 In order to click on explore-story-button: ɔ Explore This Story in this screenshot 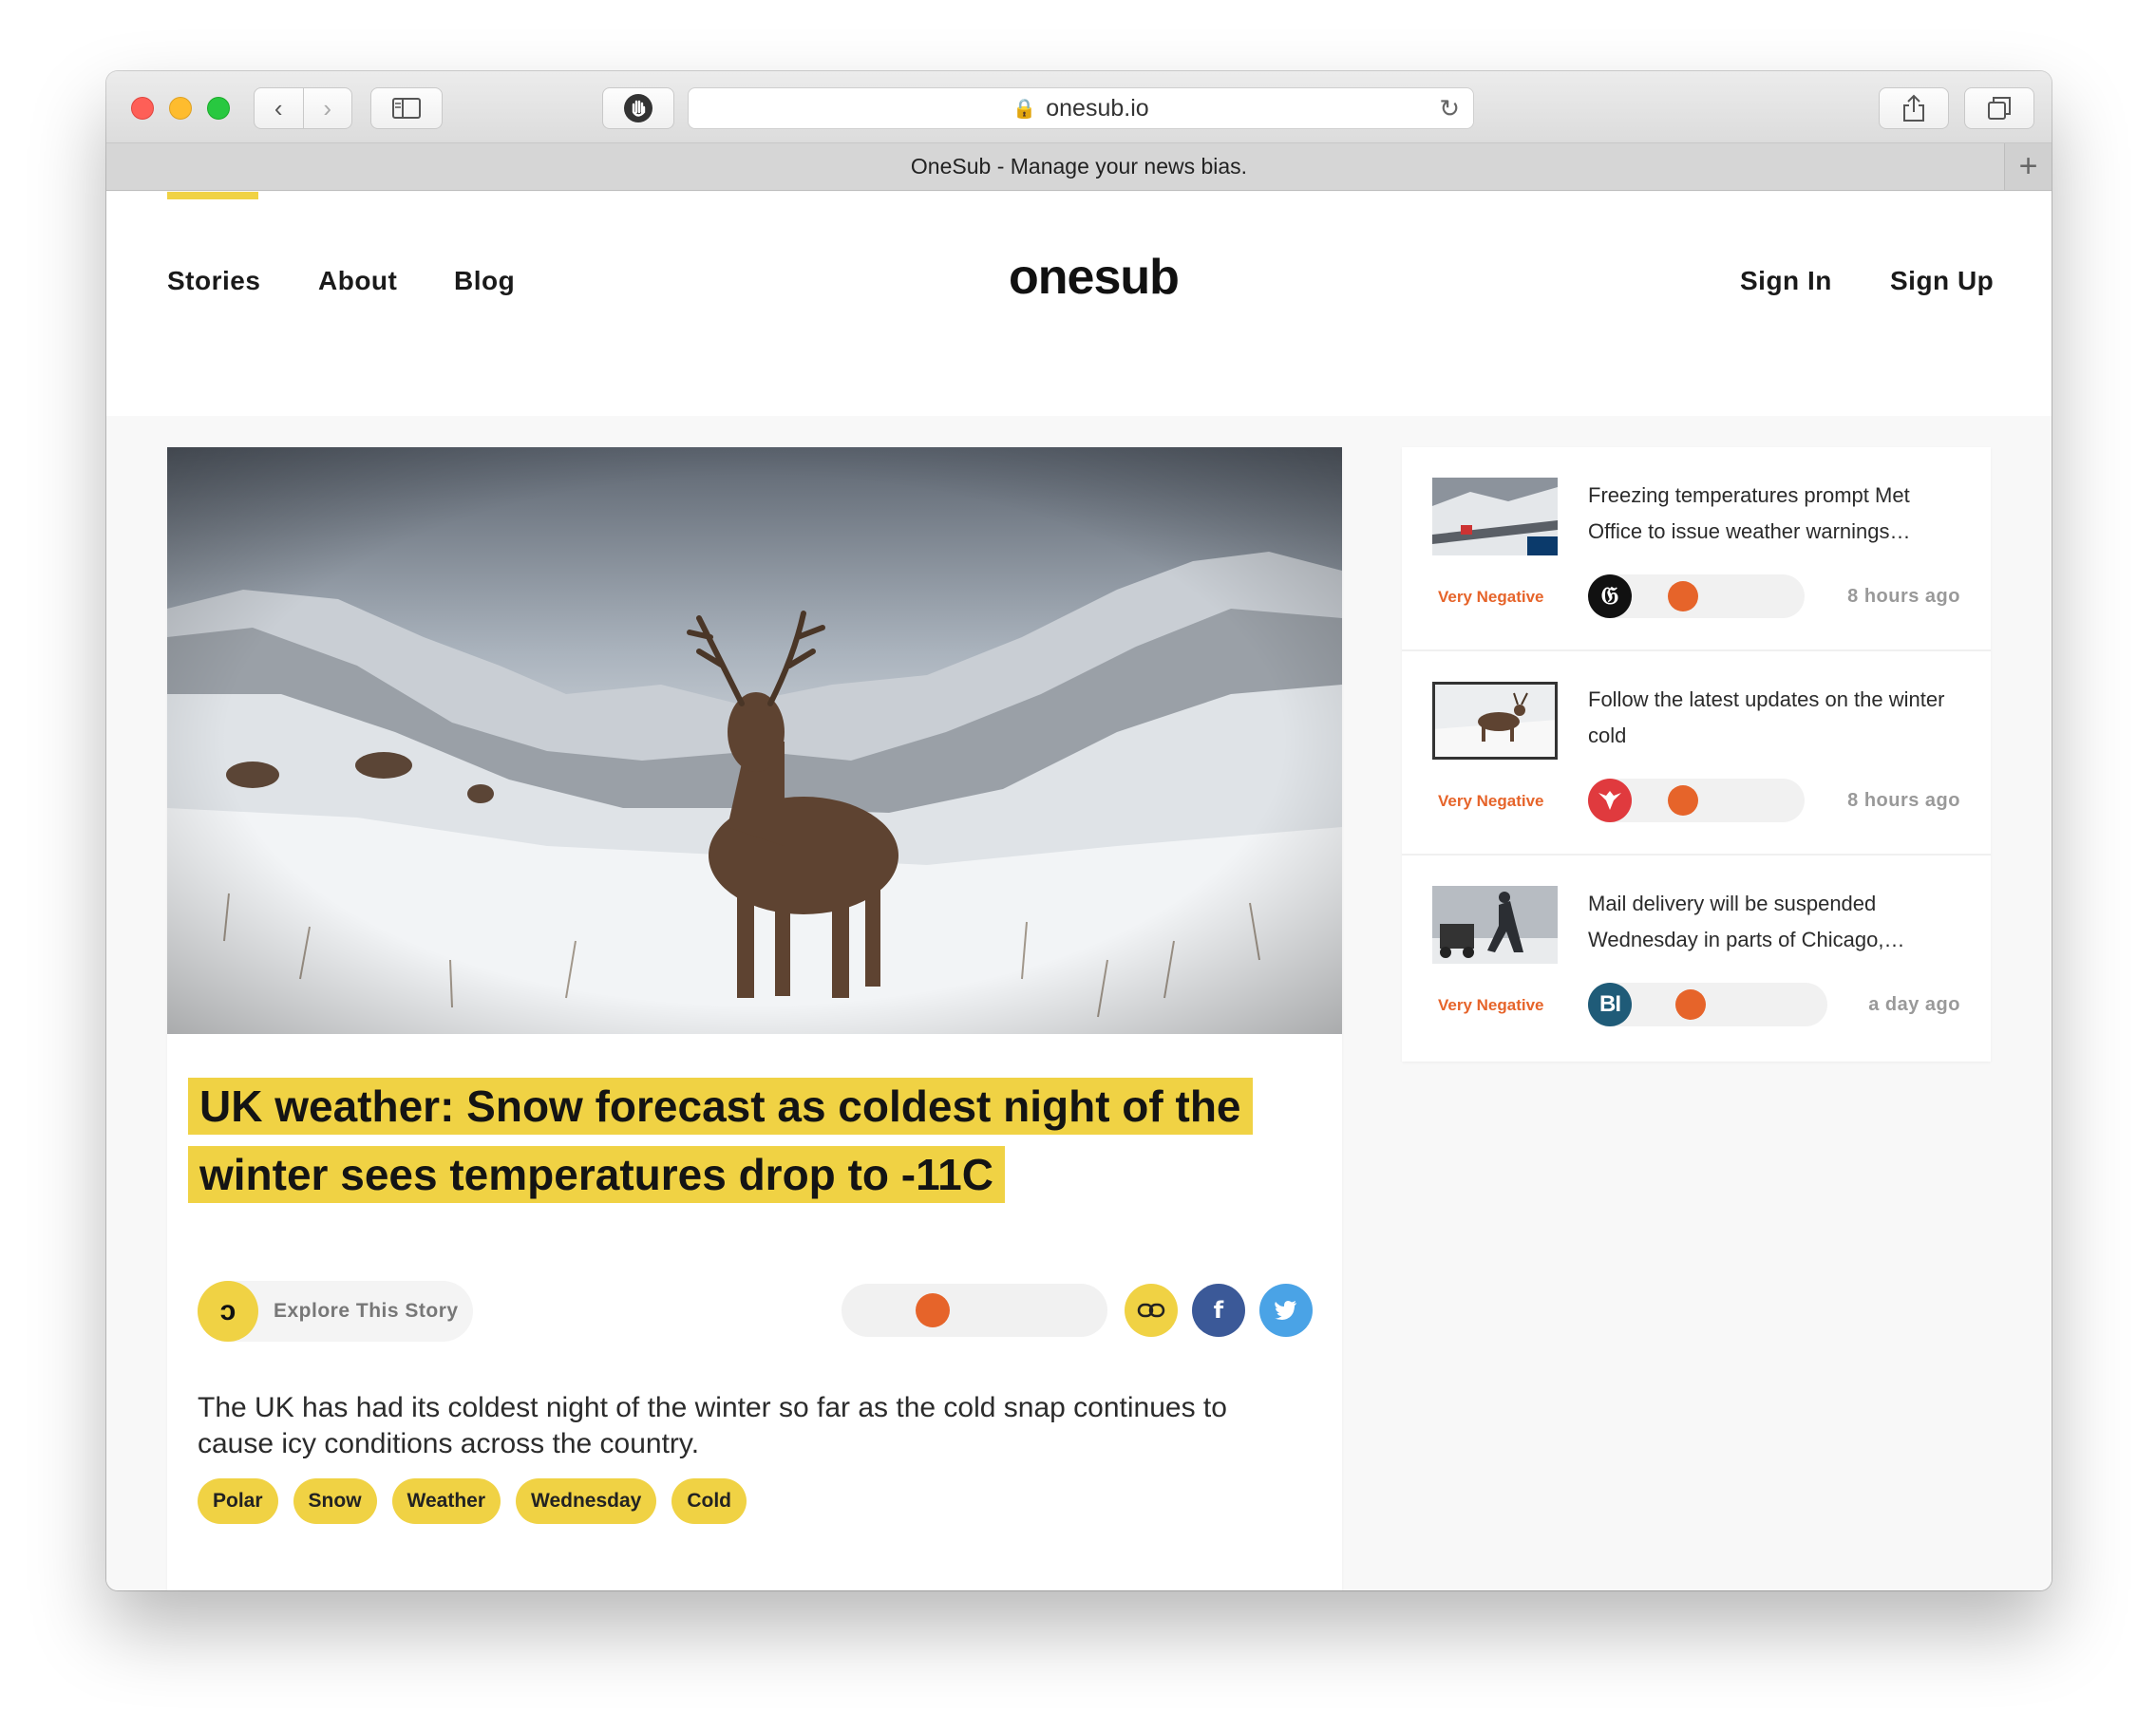, I will do `click(335, 1312)`.